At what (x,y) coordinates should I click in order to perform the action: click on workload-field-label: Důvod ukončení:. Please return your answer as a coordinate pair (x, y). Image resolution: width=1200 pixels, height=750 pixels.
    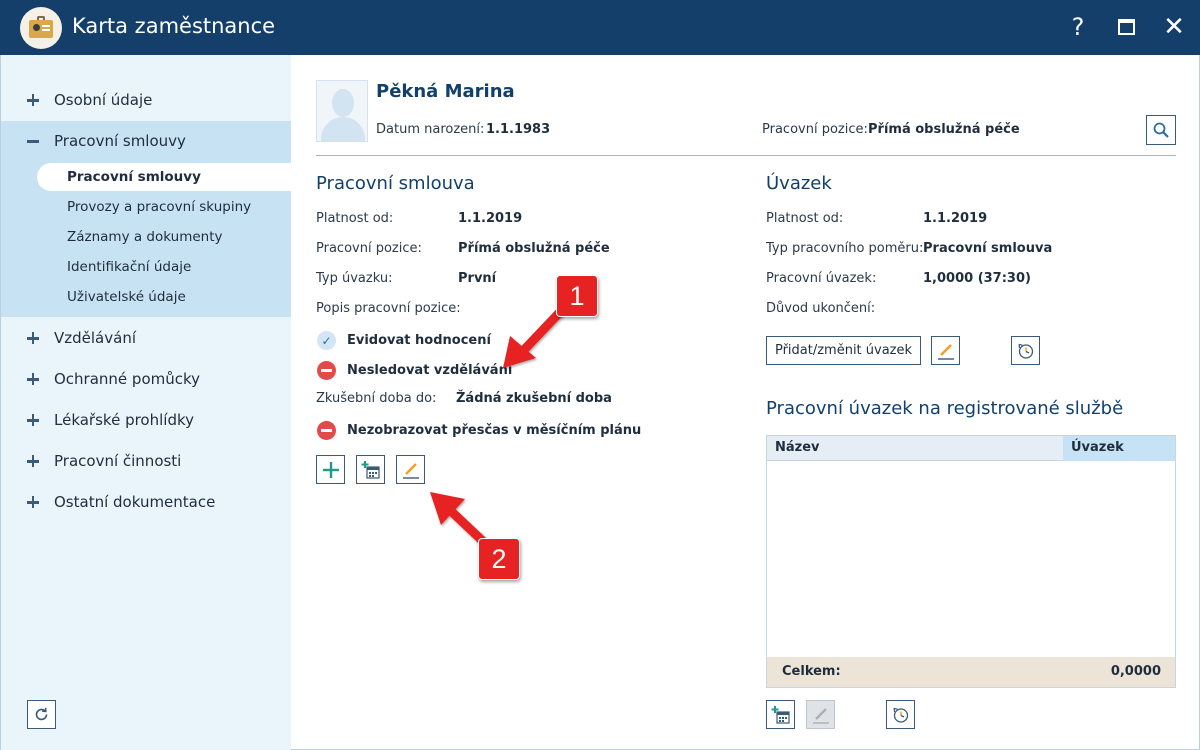
    Looking at the image, I should click on (821, 308).